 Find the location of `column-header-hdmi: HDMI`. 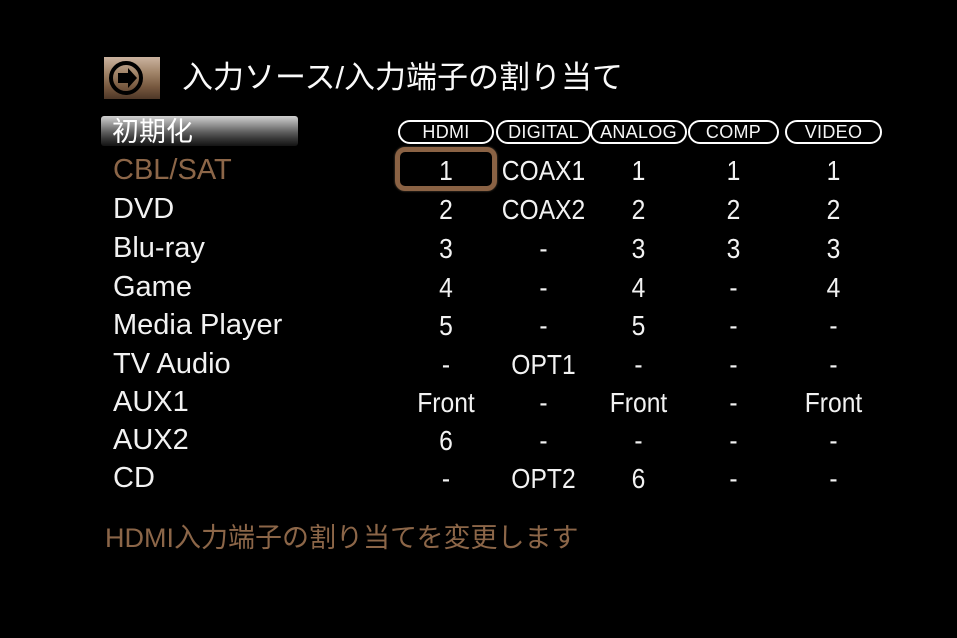

column-header-hdmi: HDMI is located at coordinates (446, 132).